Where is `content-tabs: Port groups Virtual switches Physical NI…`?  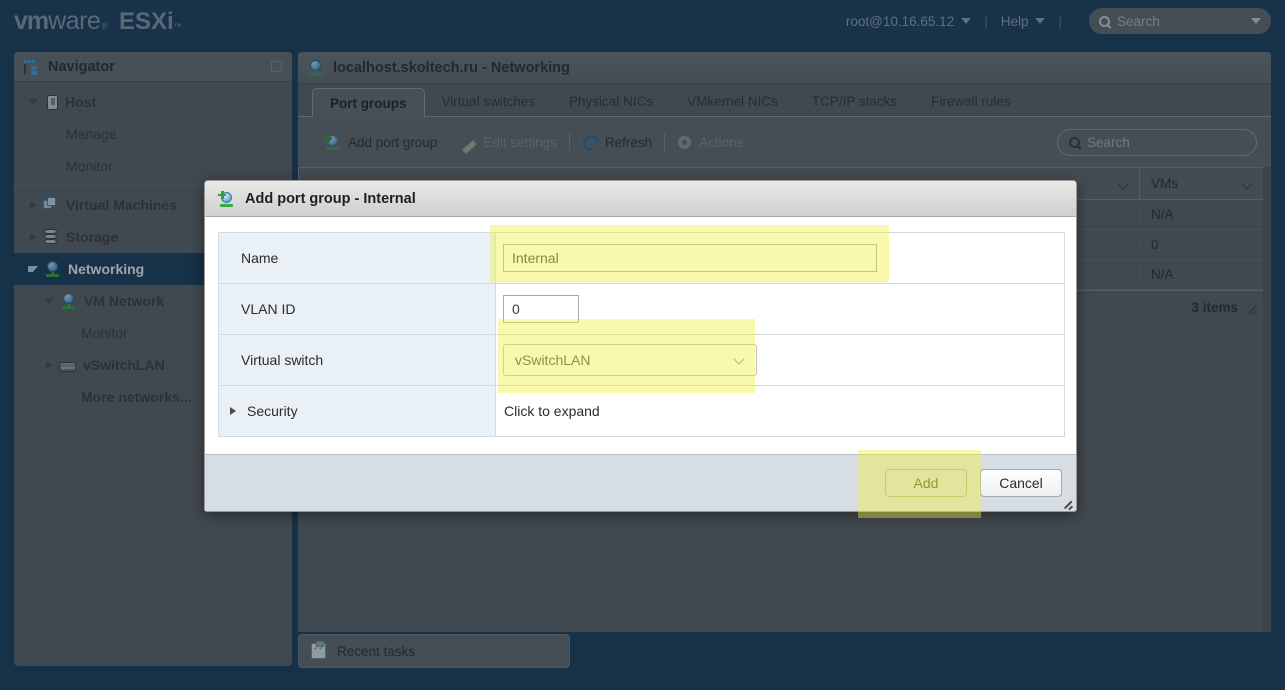 content-tabs: Port groups Virtual switches Physical NI… is located at coordinates (784, 100).